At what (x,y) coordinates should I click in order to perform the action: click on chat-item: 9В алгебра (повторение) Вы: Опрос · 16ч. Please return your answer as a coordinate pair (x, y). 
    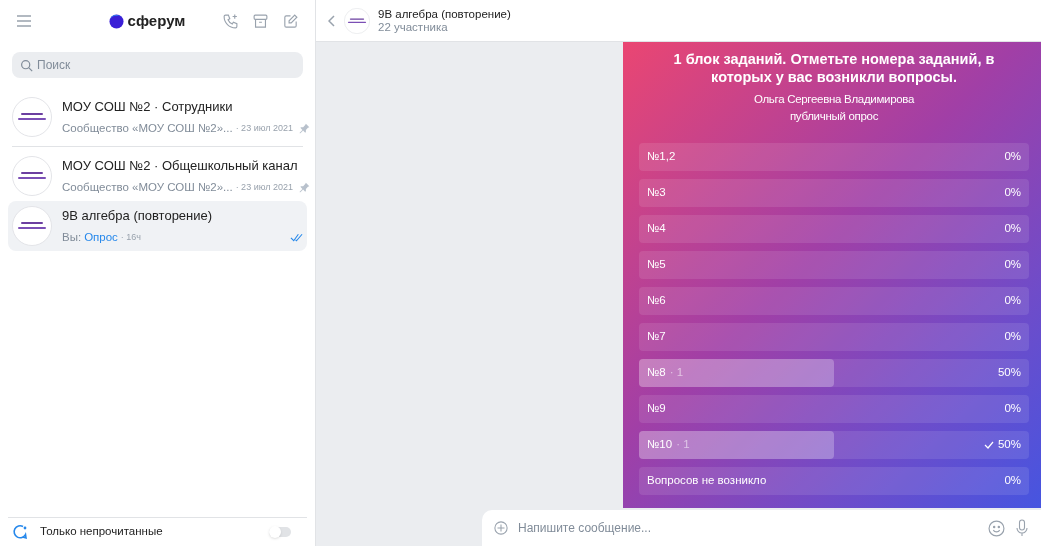
    Looking at the image, I should click on (157, 226).